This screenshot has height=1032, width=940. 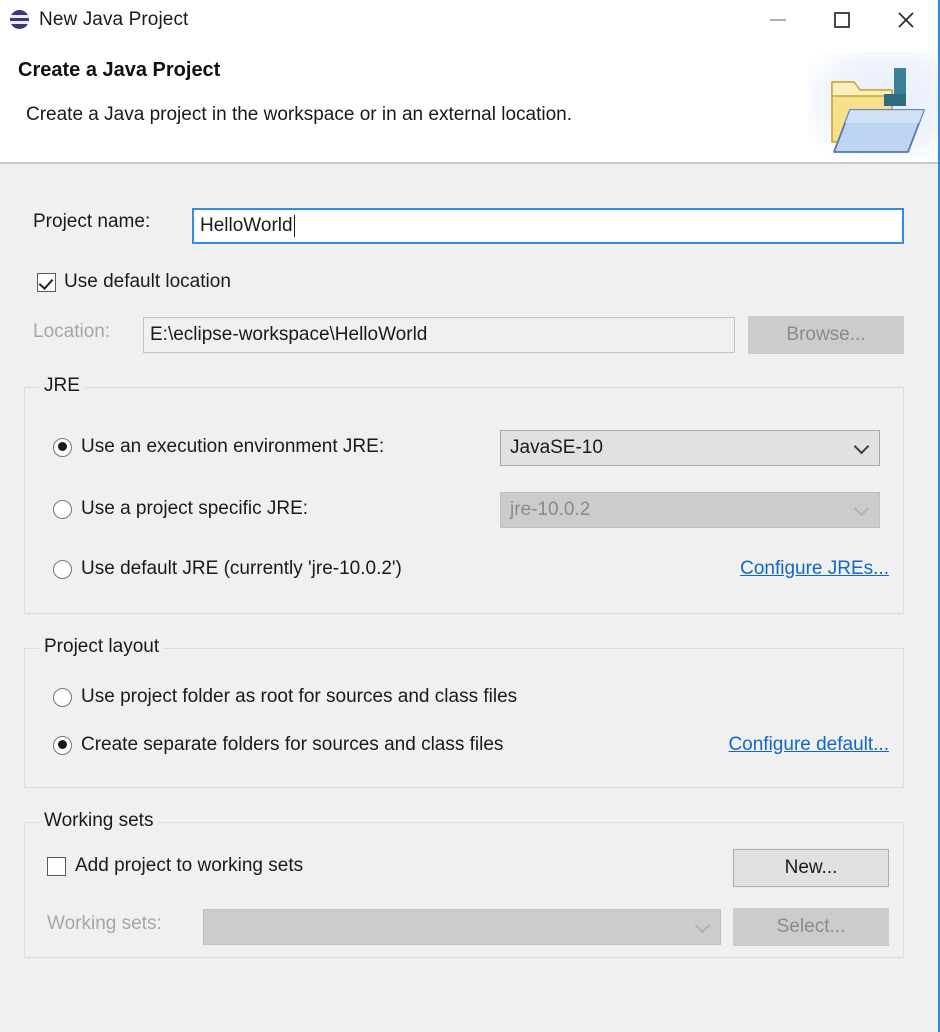 What do you see at coordinates (690, 448) in the screenshot?
I see `jre-execution-environment-combo: JavaSE-10` at bounding box center [690, 448].